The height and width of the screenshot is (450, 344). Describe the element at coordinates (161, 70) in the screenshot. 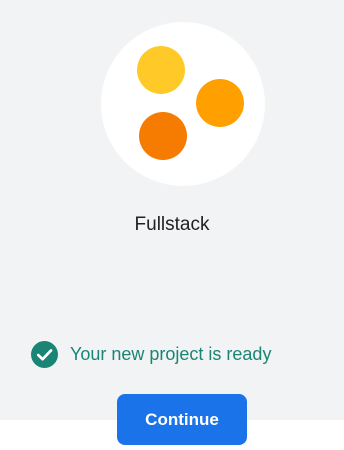

I see `logo-dot-yellow` at that location.